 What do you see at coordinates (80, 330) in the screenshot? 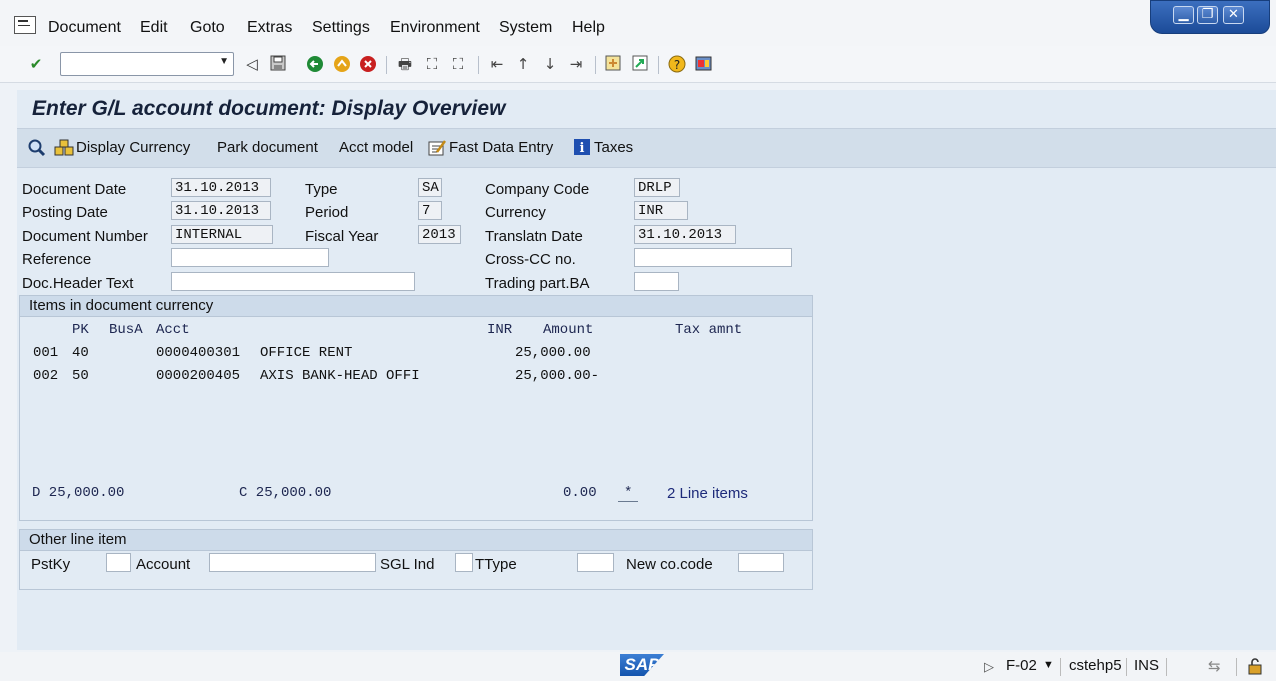
I see `column-pk: PK` at bounding box center [80, 330].